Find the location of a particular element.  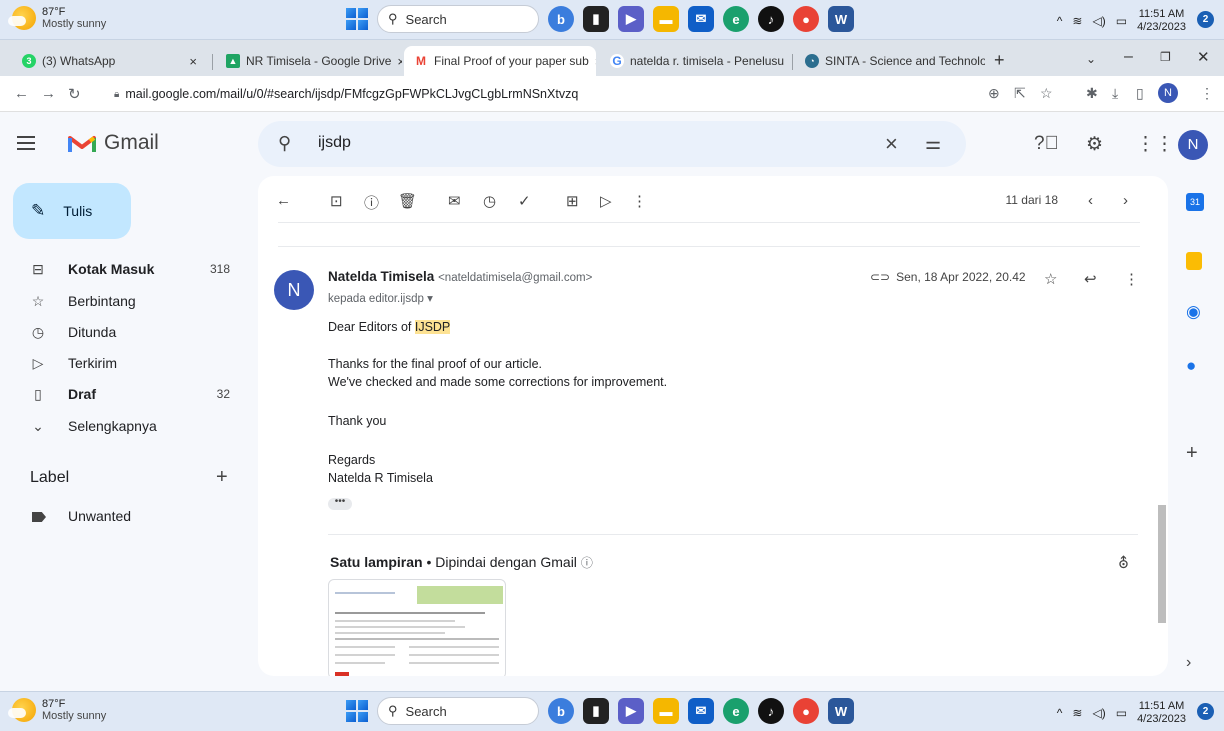

get-addons-icon: + is located at coordinates (1192, 453).